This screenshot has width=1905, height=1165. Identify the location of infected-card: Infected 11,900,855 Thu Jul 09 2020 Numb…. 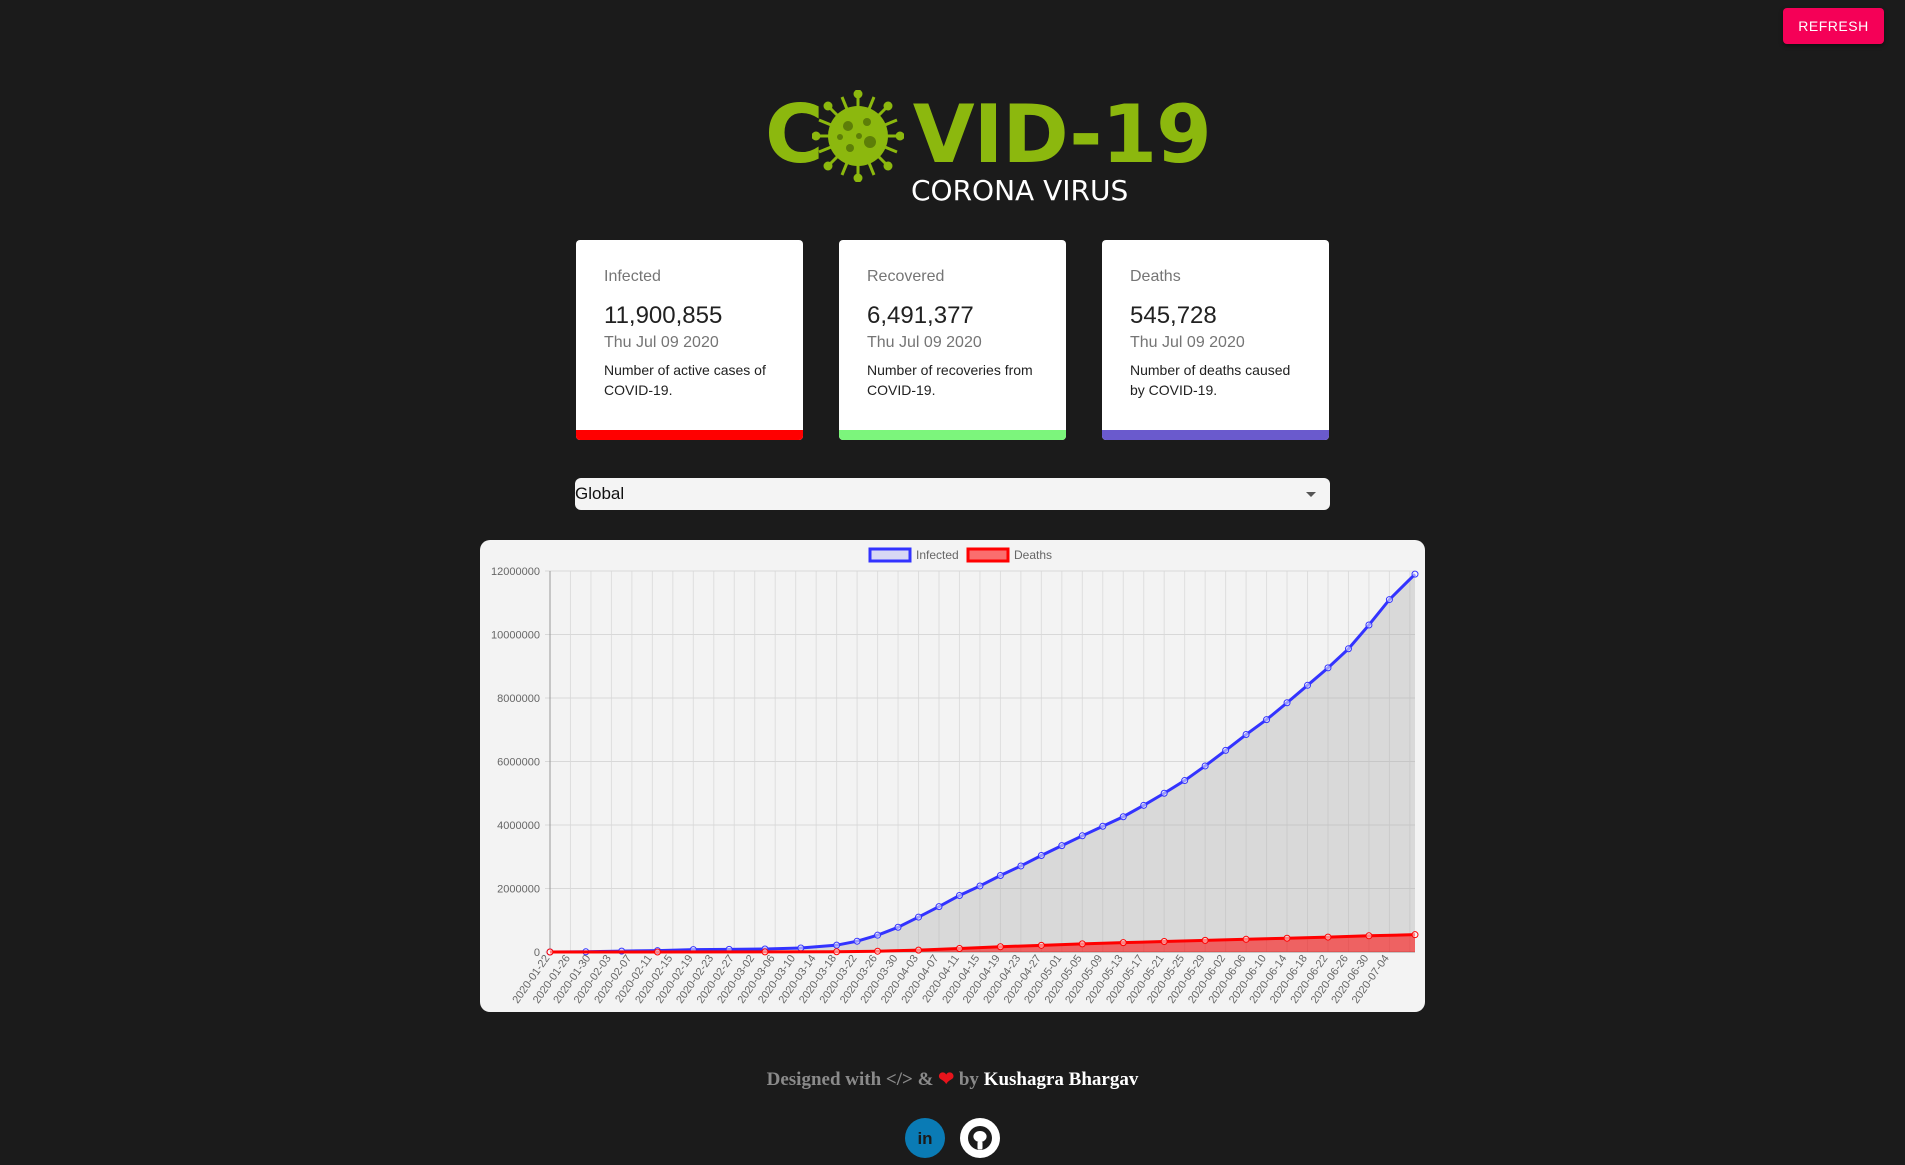
(689, 340).